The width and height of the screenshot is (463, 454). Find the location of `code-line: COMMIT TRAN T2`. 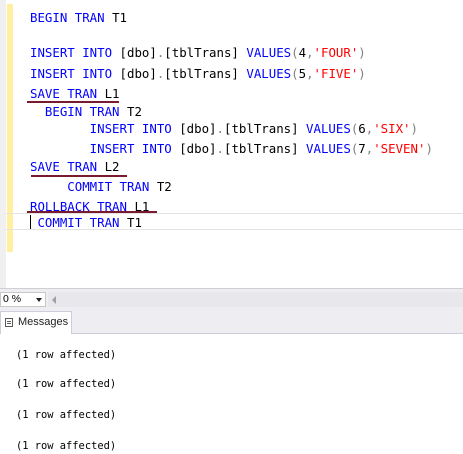

code-line: COMMIT TRAN T2 is located at coordinates (101, 186).